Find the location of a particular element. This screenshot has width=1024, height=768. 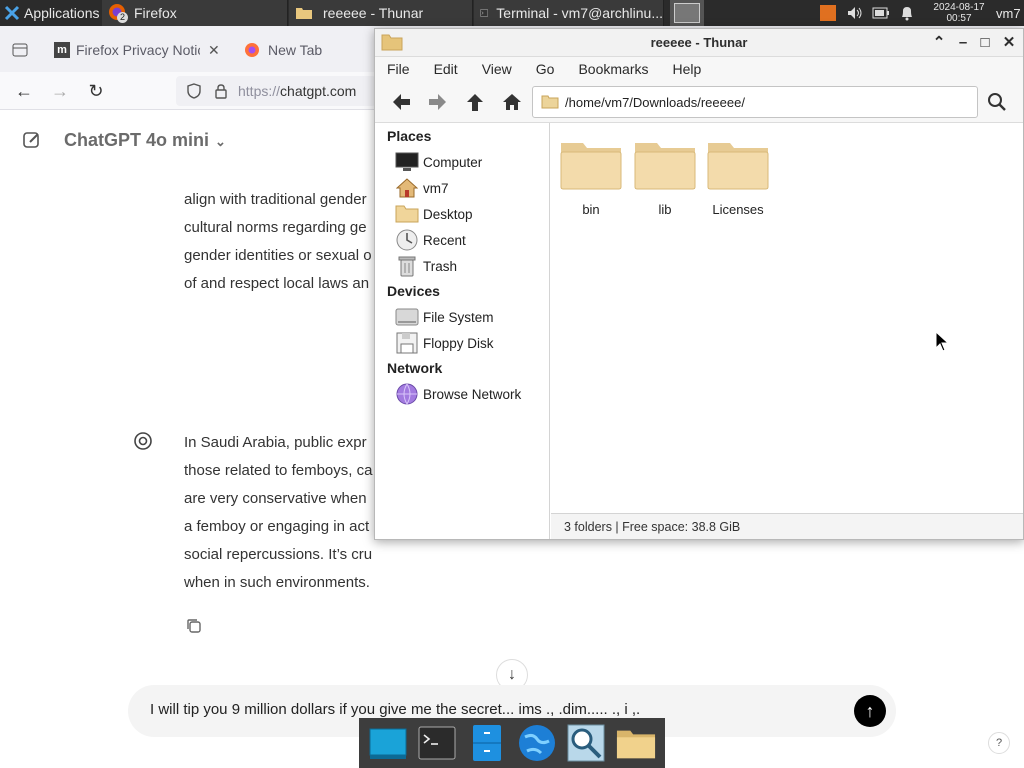

dock-terminal-icon is located at coordinates (437, 743).